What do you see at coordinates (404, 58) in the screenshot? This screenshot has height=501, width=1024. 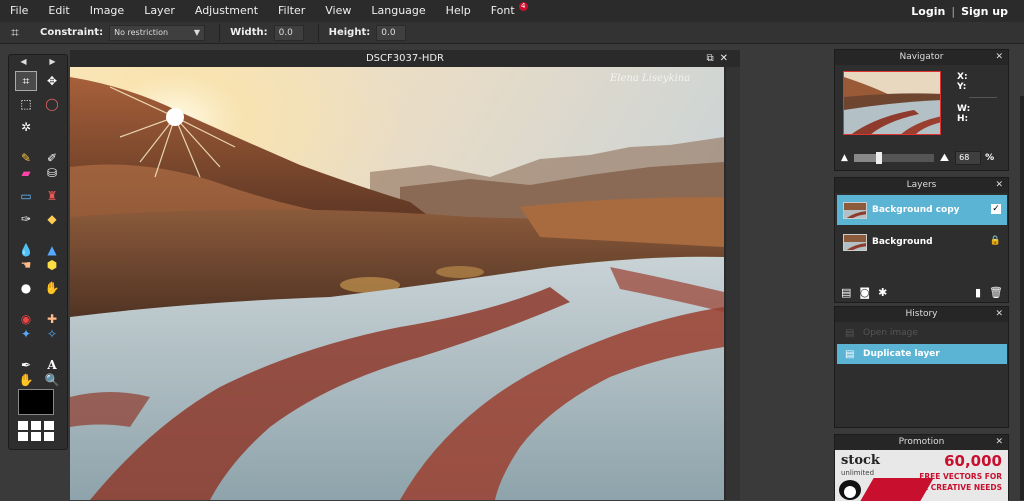 I see `document-title: DSCF3037-HDR` at bounding box center [404, 58].